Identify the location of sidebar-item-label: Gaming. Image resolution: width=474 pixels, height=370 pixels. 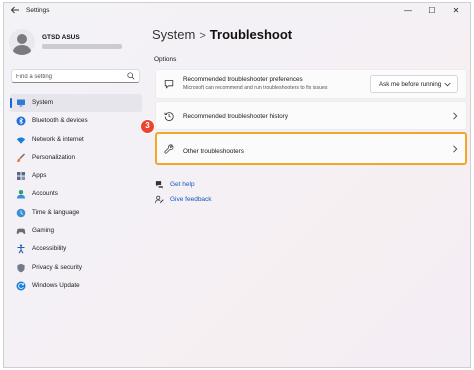
(43, 231).